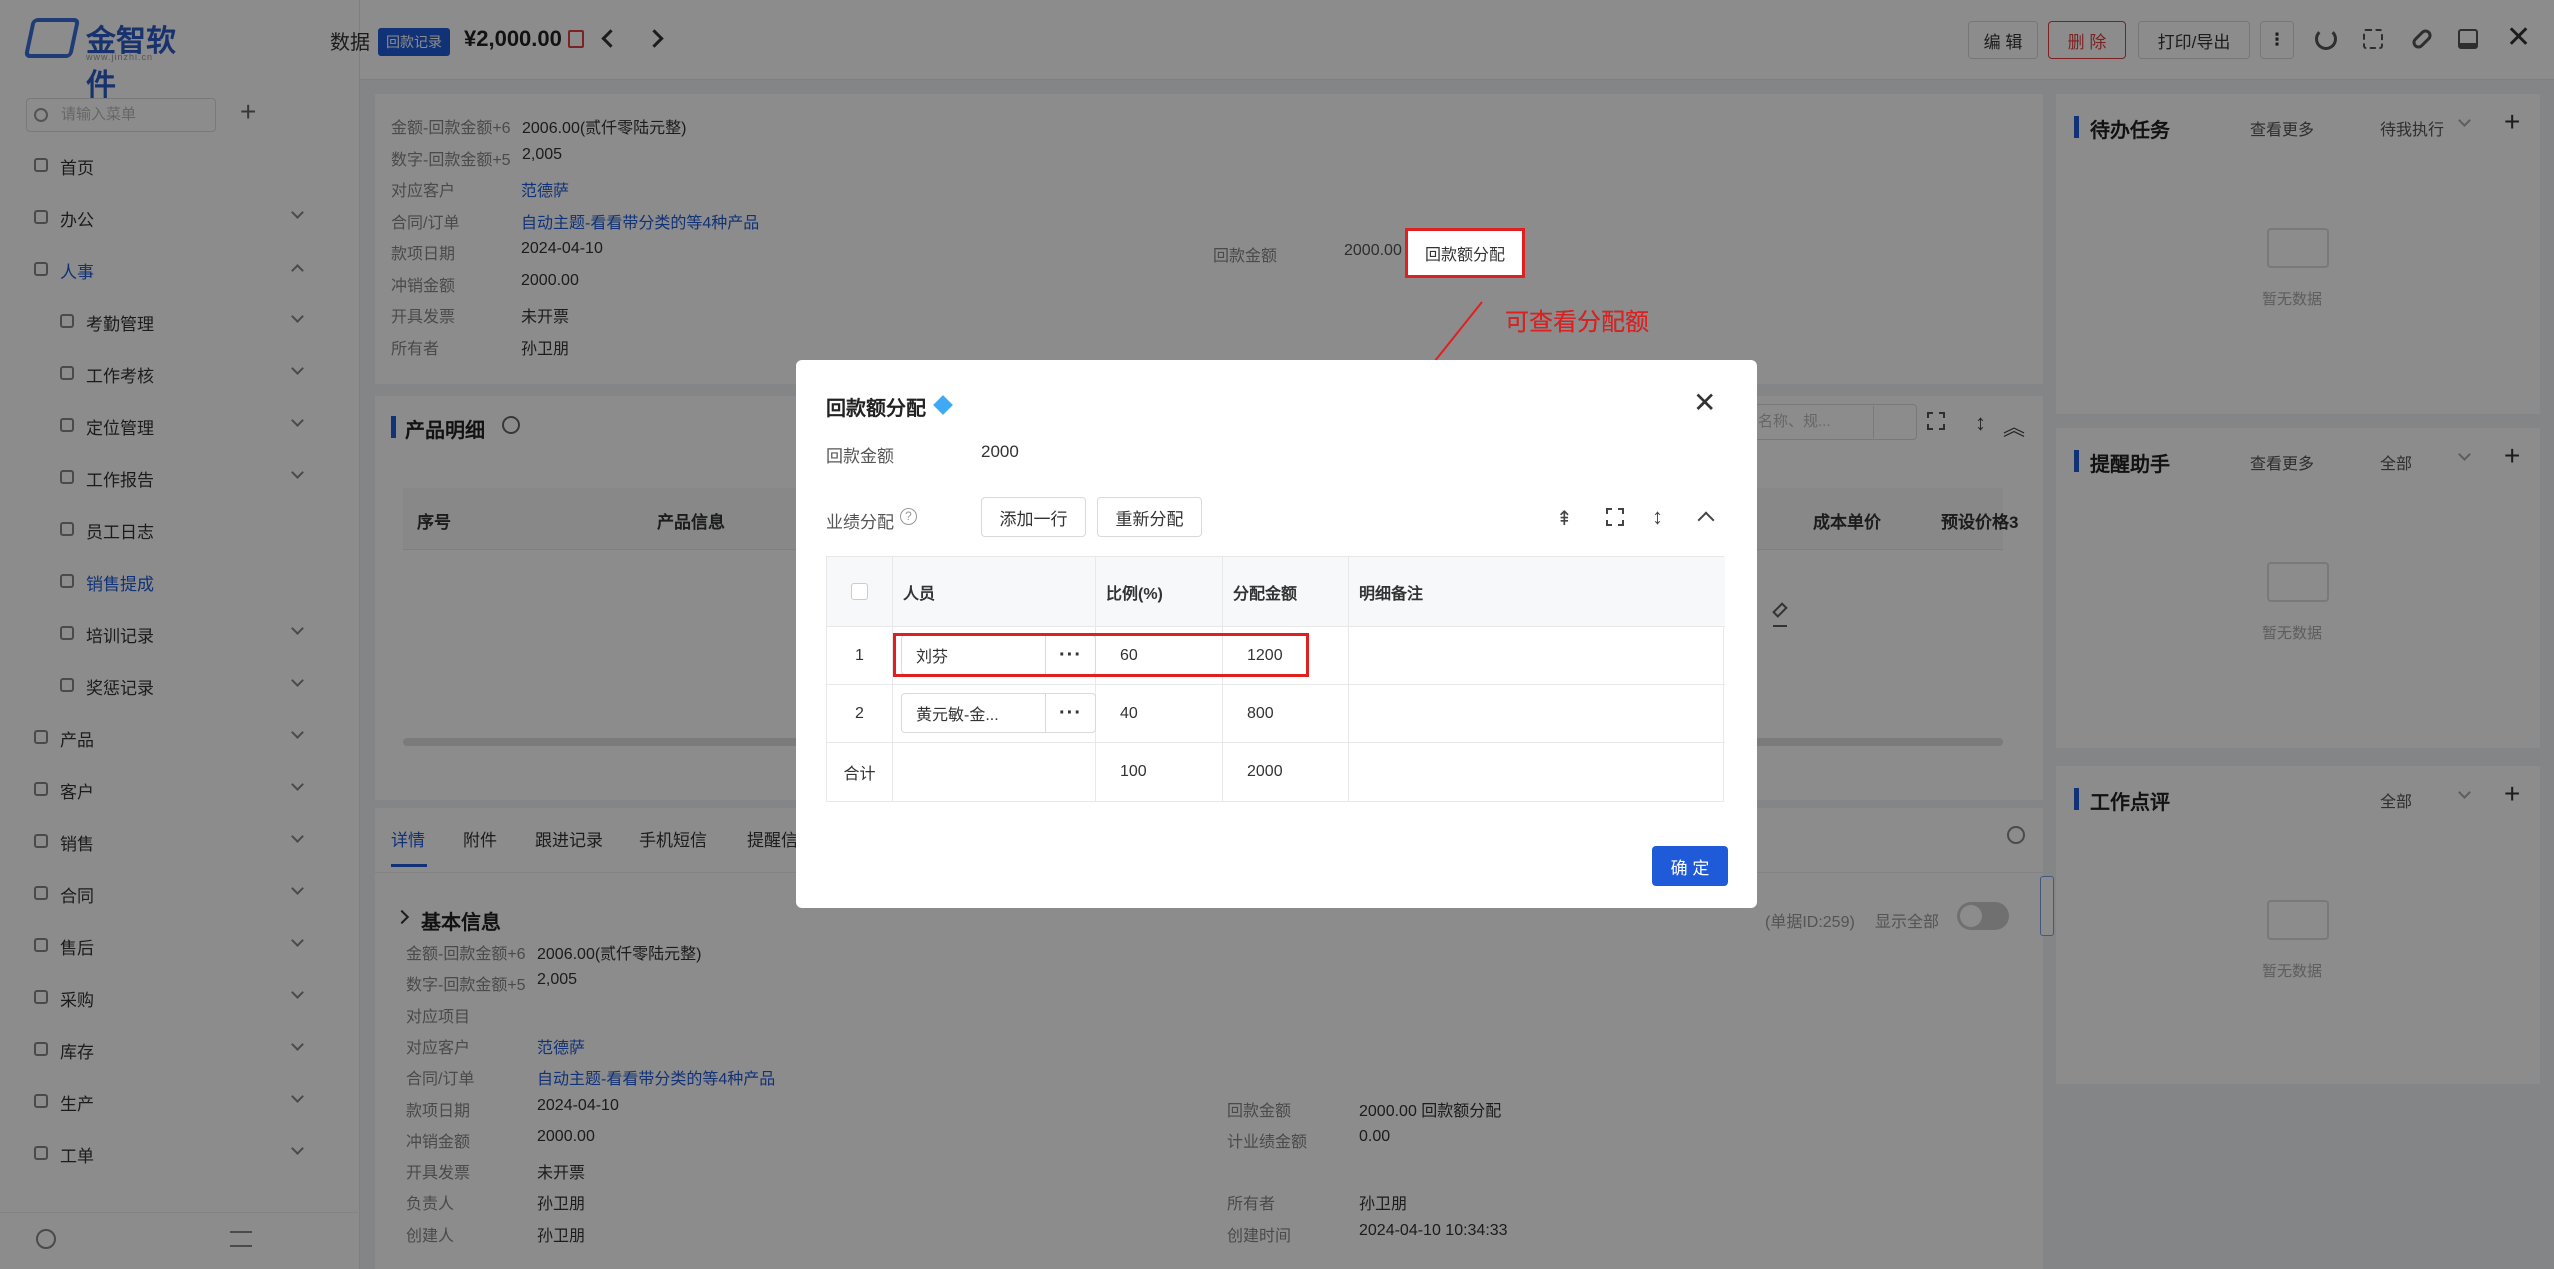 This screenshot has height=1269, width=2554. Describe the element at coordinates (1706, 520) in the screenshot. I see `dialog-collapse-icon` at that location.